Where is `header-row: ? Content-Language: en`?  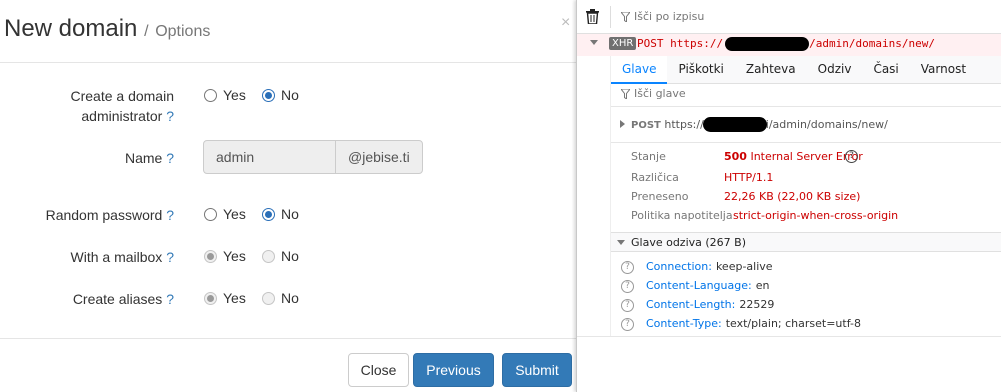
header-row: ? Content-Language: en is located at coordinates (695, 286).